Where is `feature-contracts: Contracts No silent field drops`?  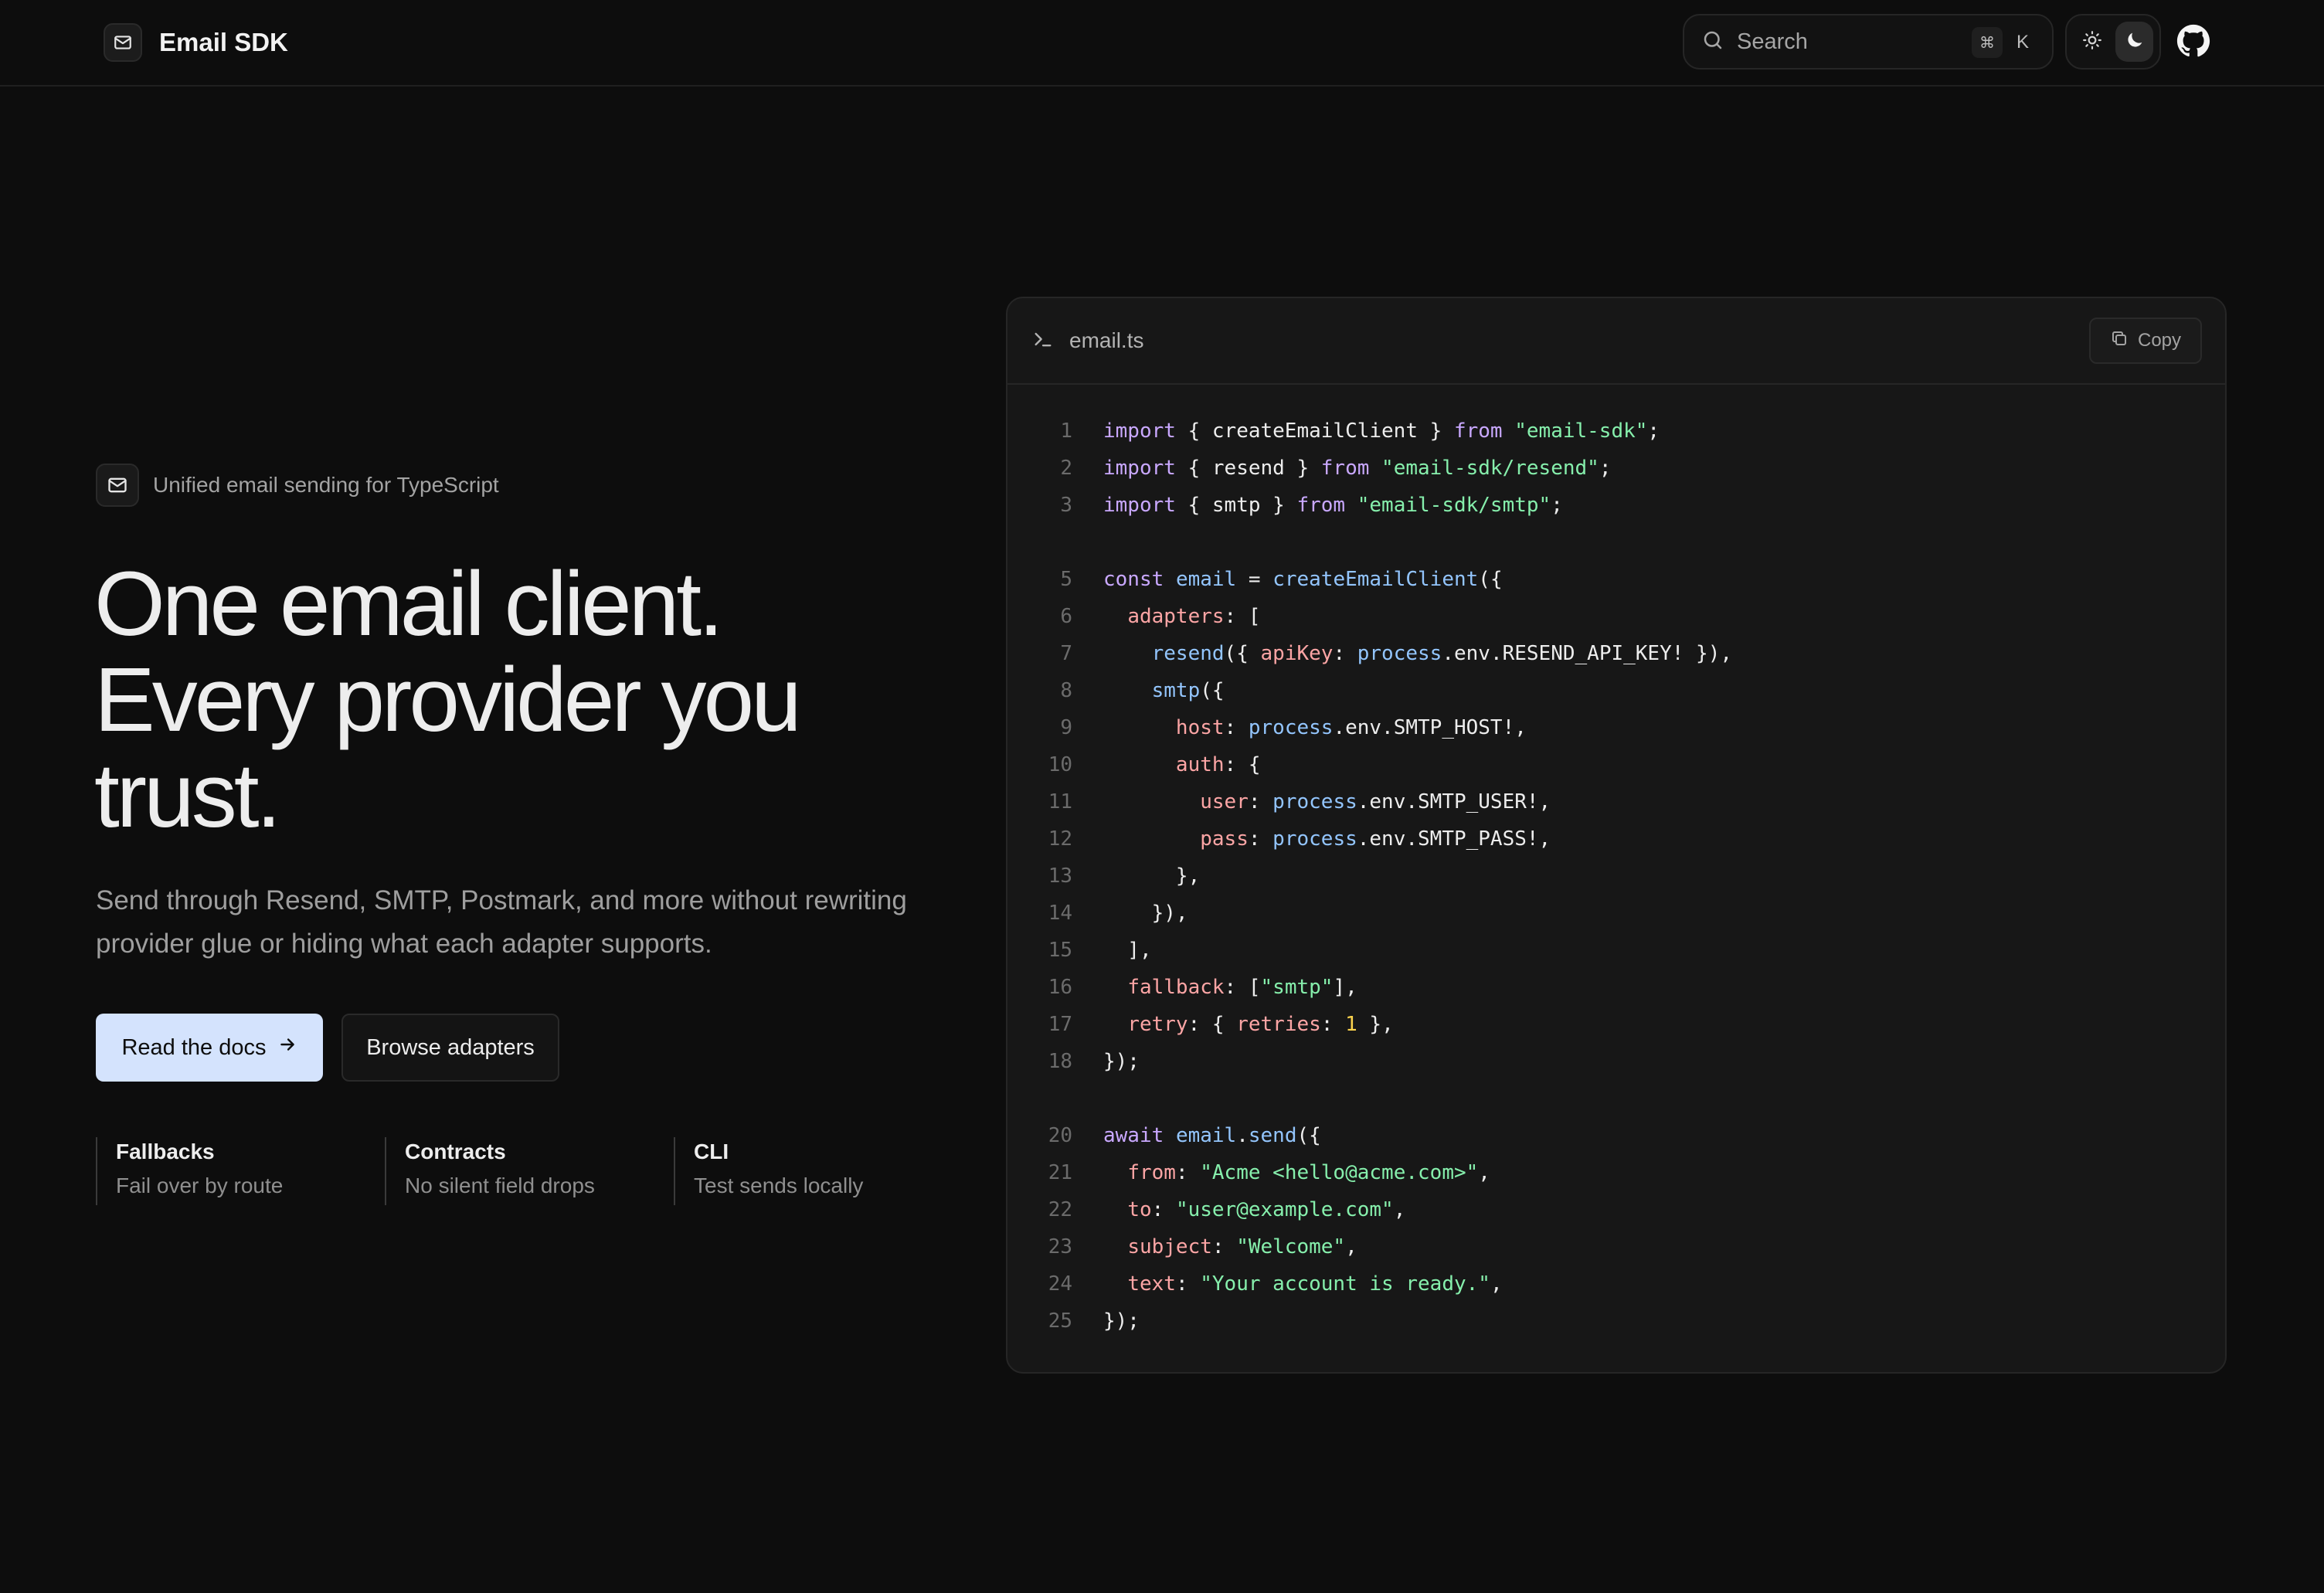 feature-contracts: Contracts No silent field drops is located at coordinates (490, 1171).